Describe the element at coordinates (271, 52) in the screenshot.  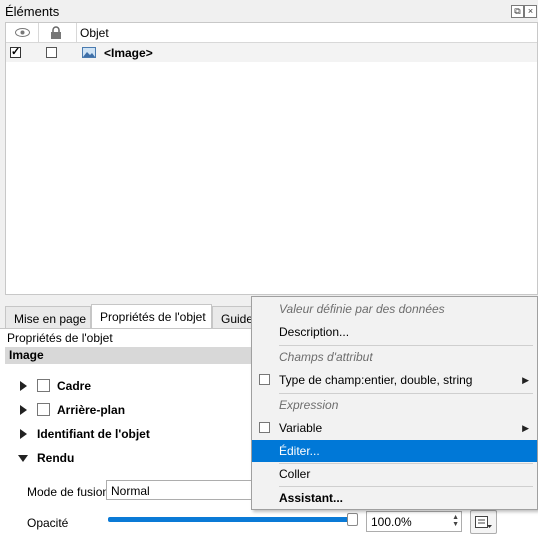
I see `tree-row: <Image>` at that location.